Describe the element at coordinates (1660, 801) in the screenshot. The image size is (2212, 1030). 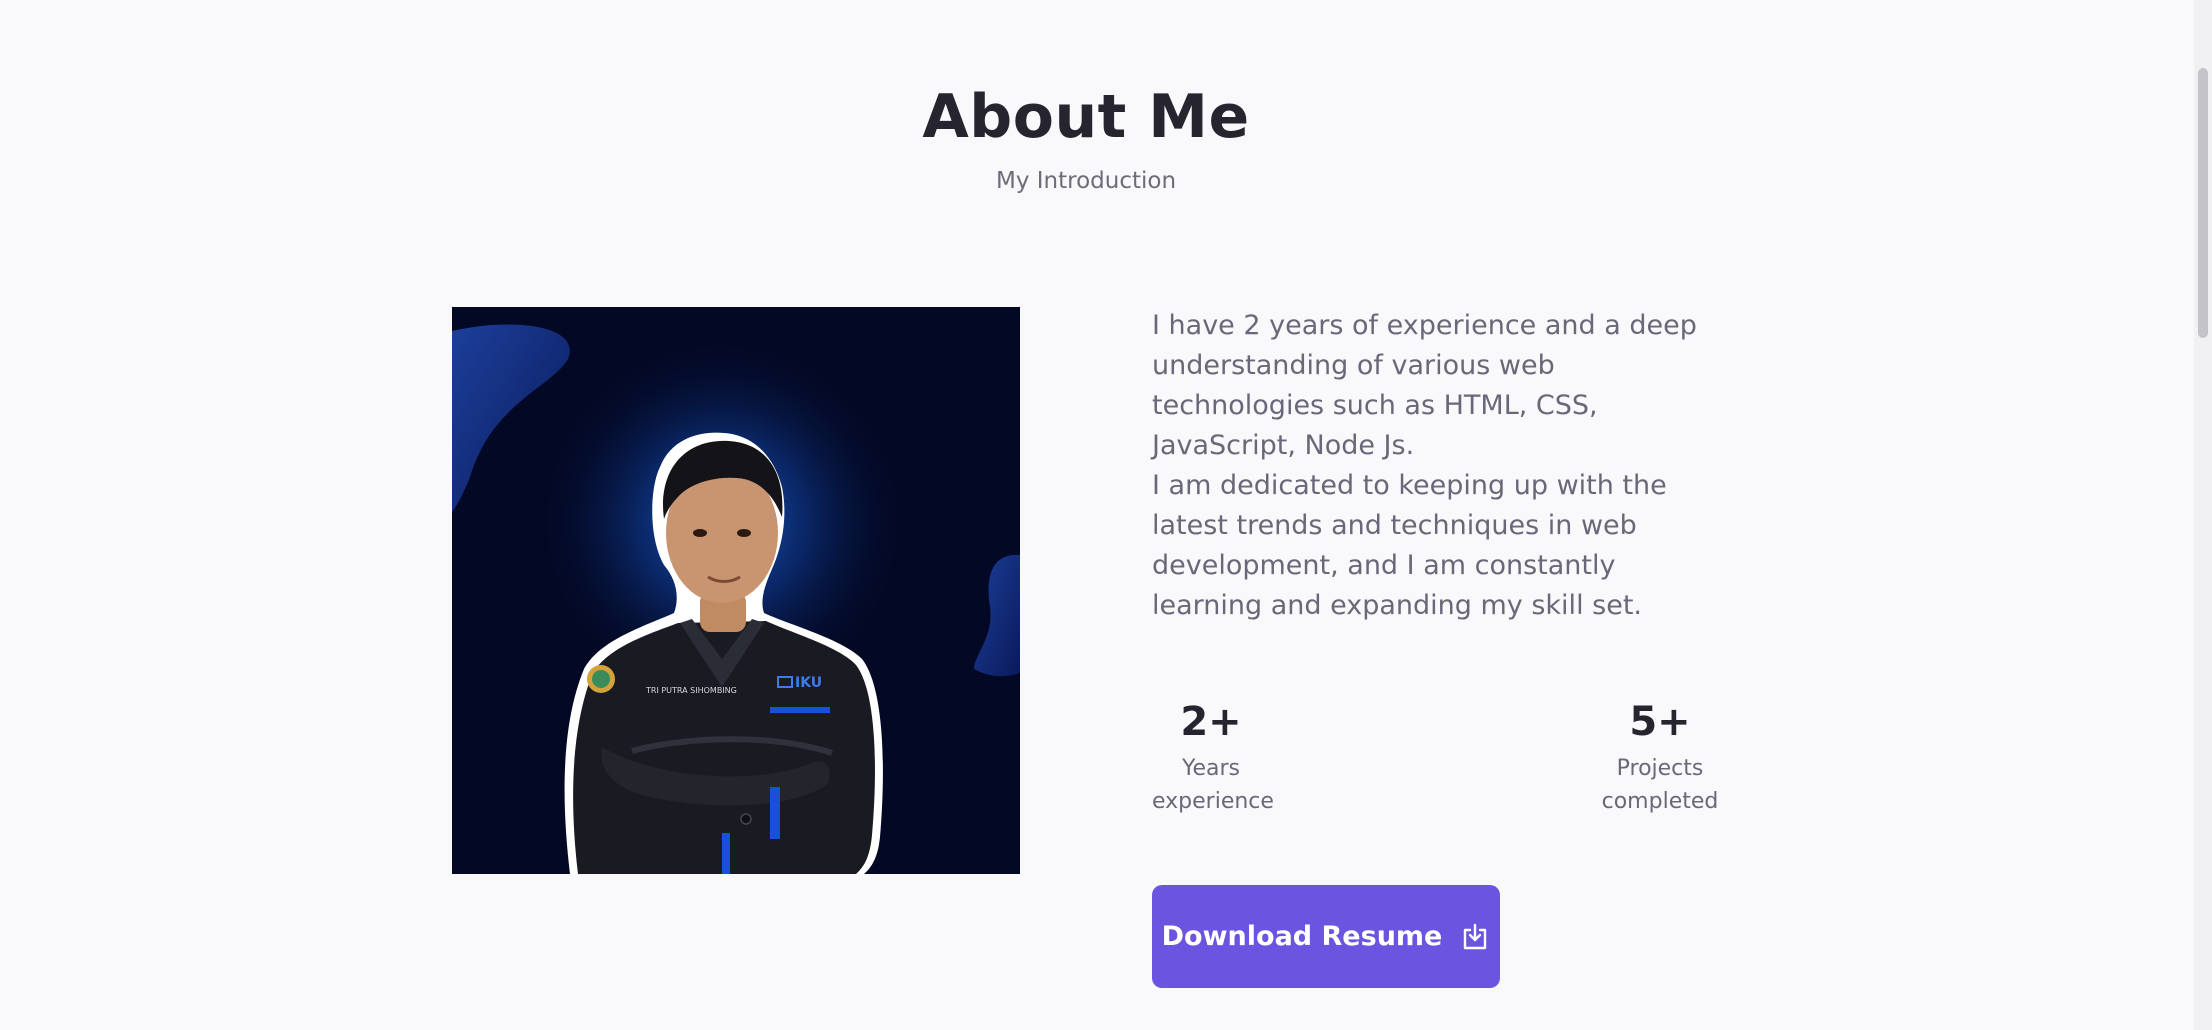
I see `stat-label-line-2: completed` at that location.